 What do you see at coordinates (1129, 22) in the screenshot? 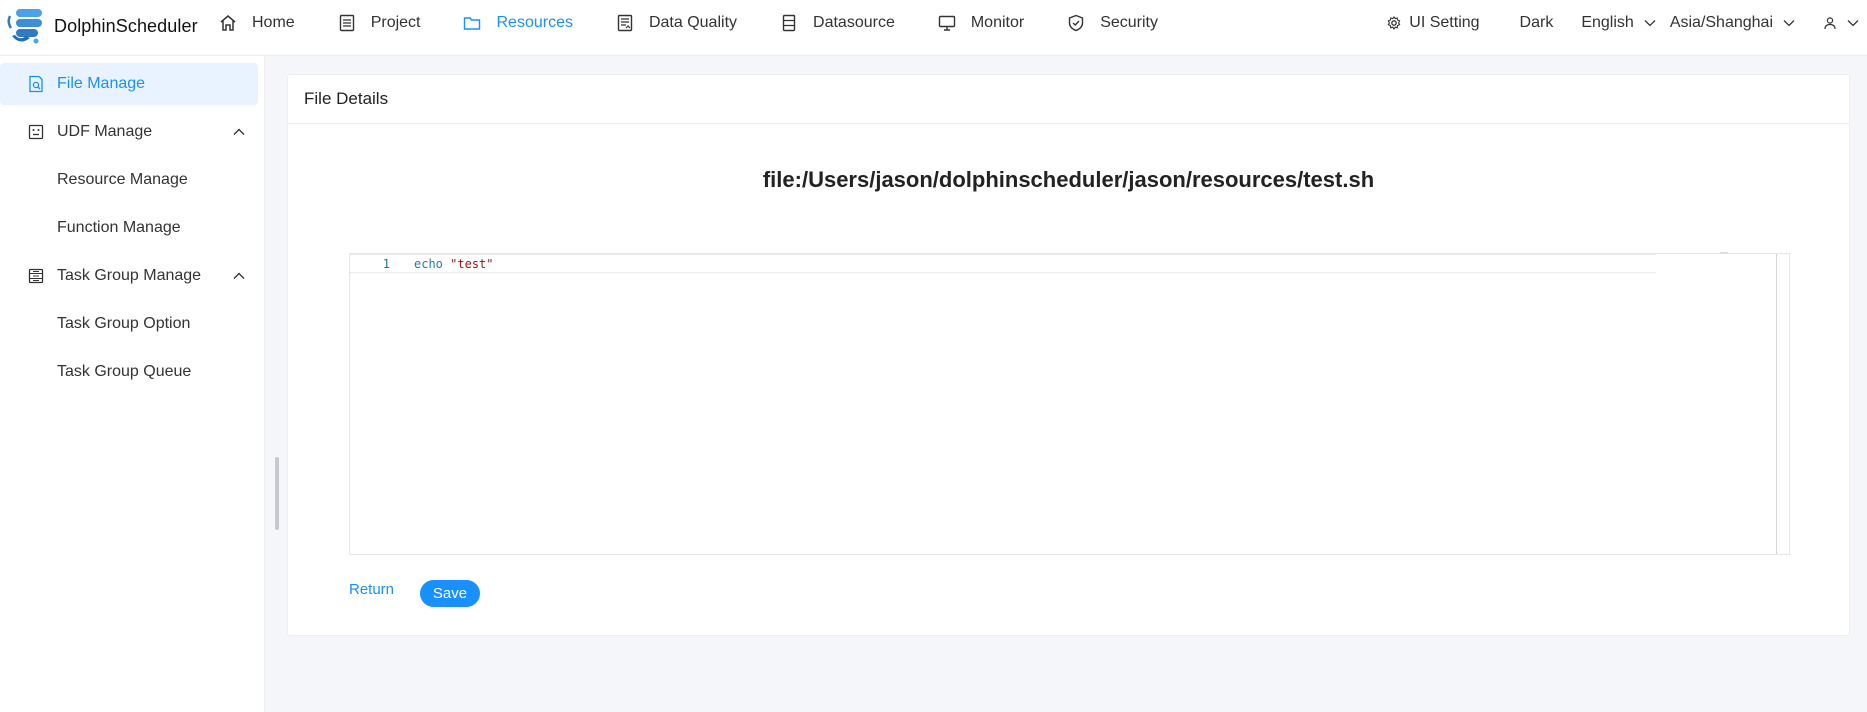
I see `nav-security-label: Security` at bounding box center [1129, 22].